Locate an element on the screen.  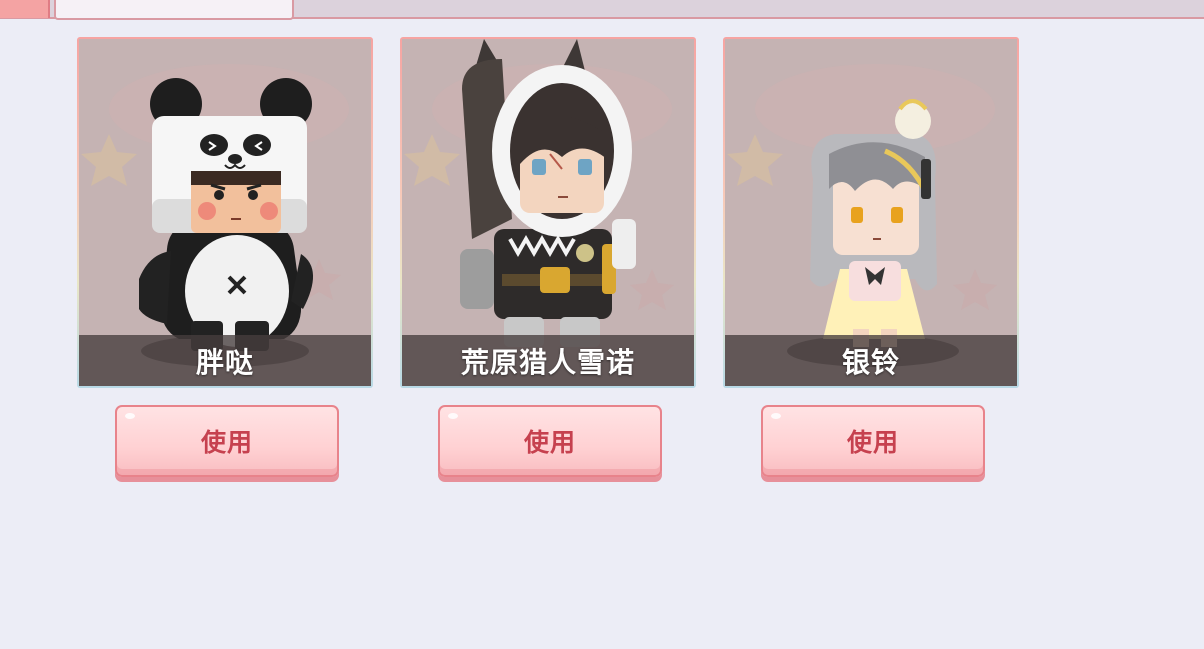
skin-name-bar: 荒原猎人雪诺 is located at coordinates (548, 360).